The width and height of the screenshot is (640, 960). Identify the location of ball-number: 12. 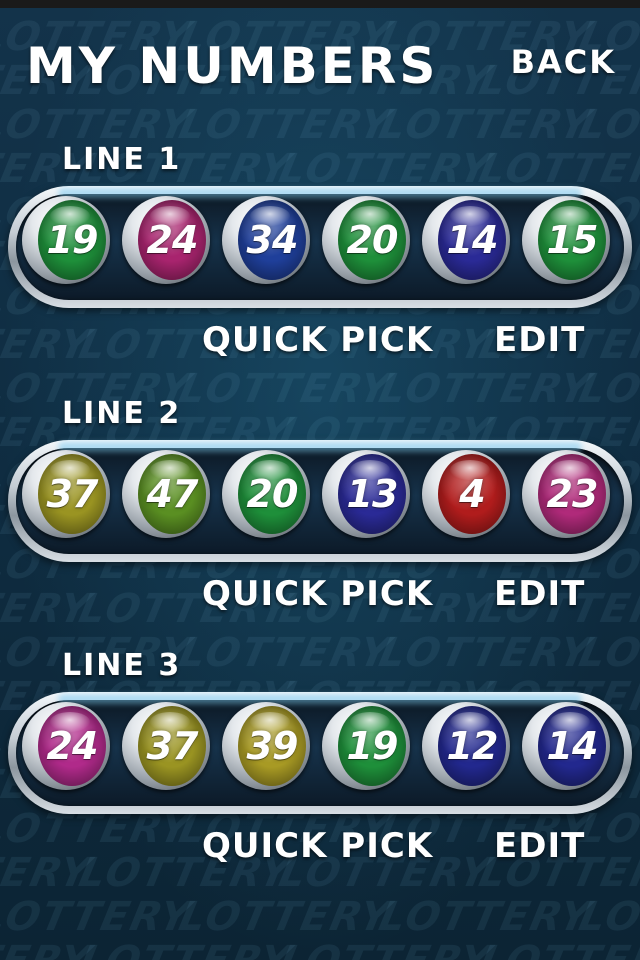
(472, 746).